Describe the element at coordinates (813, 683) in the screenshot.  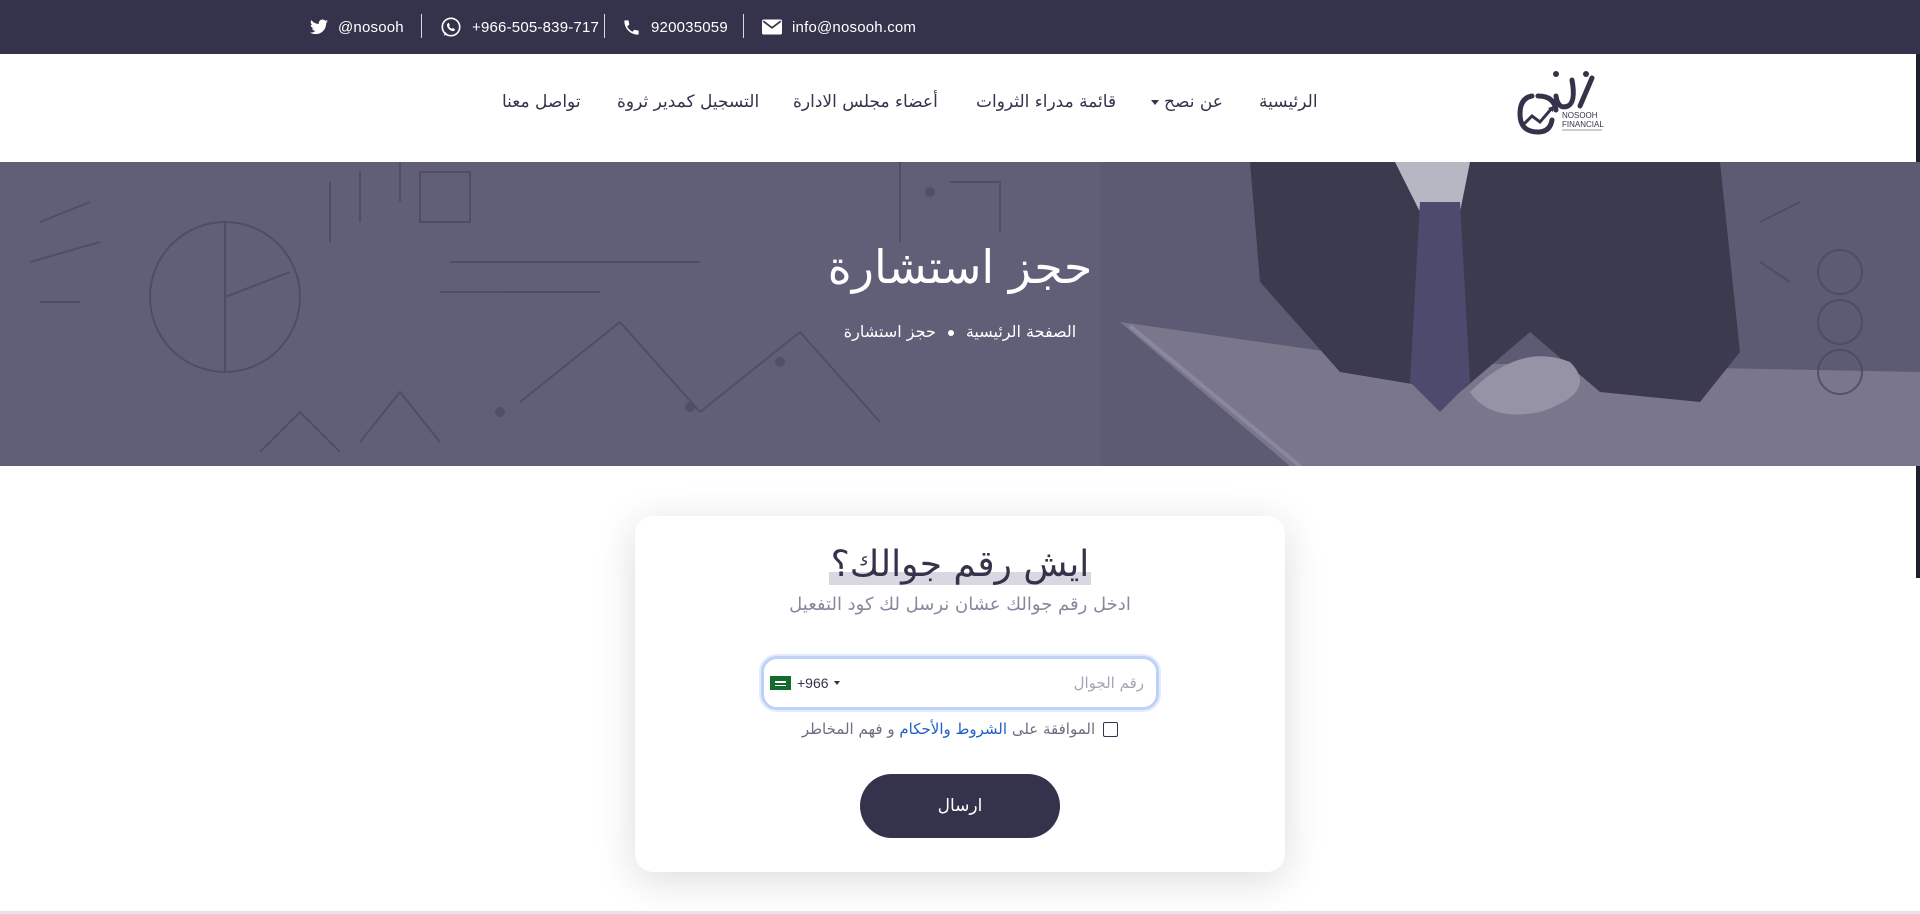
I see `country-code: +966` at that location.